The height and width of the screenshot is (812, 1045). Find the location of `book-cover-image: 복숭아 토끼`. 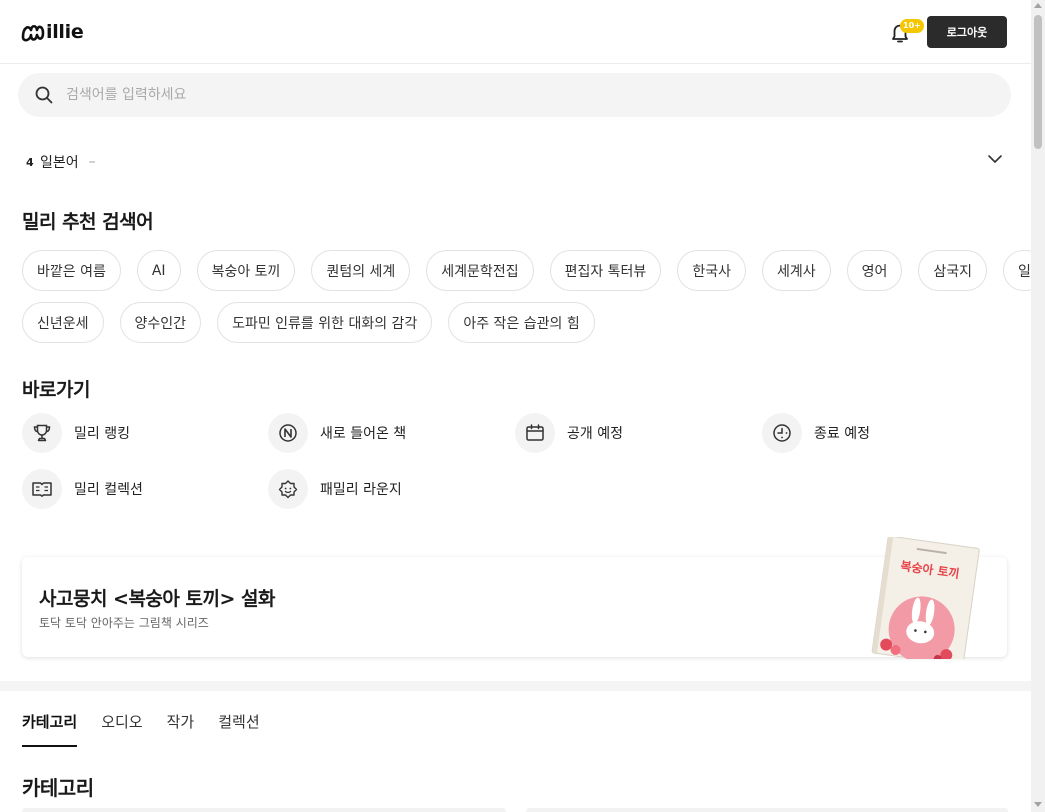

book-cover-image: 복숭아 토끼 is located at coordinates (925, 598).